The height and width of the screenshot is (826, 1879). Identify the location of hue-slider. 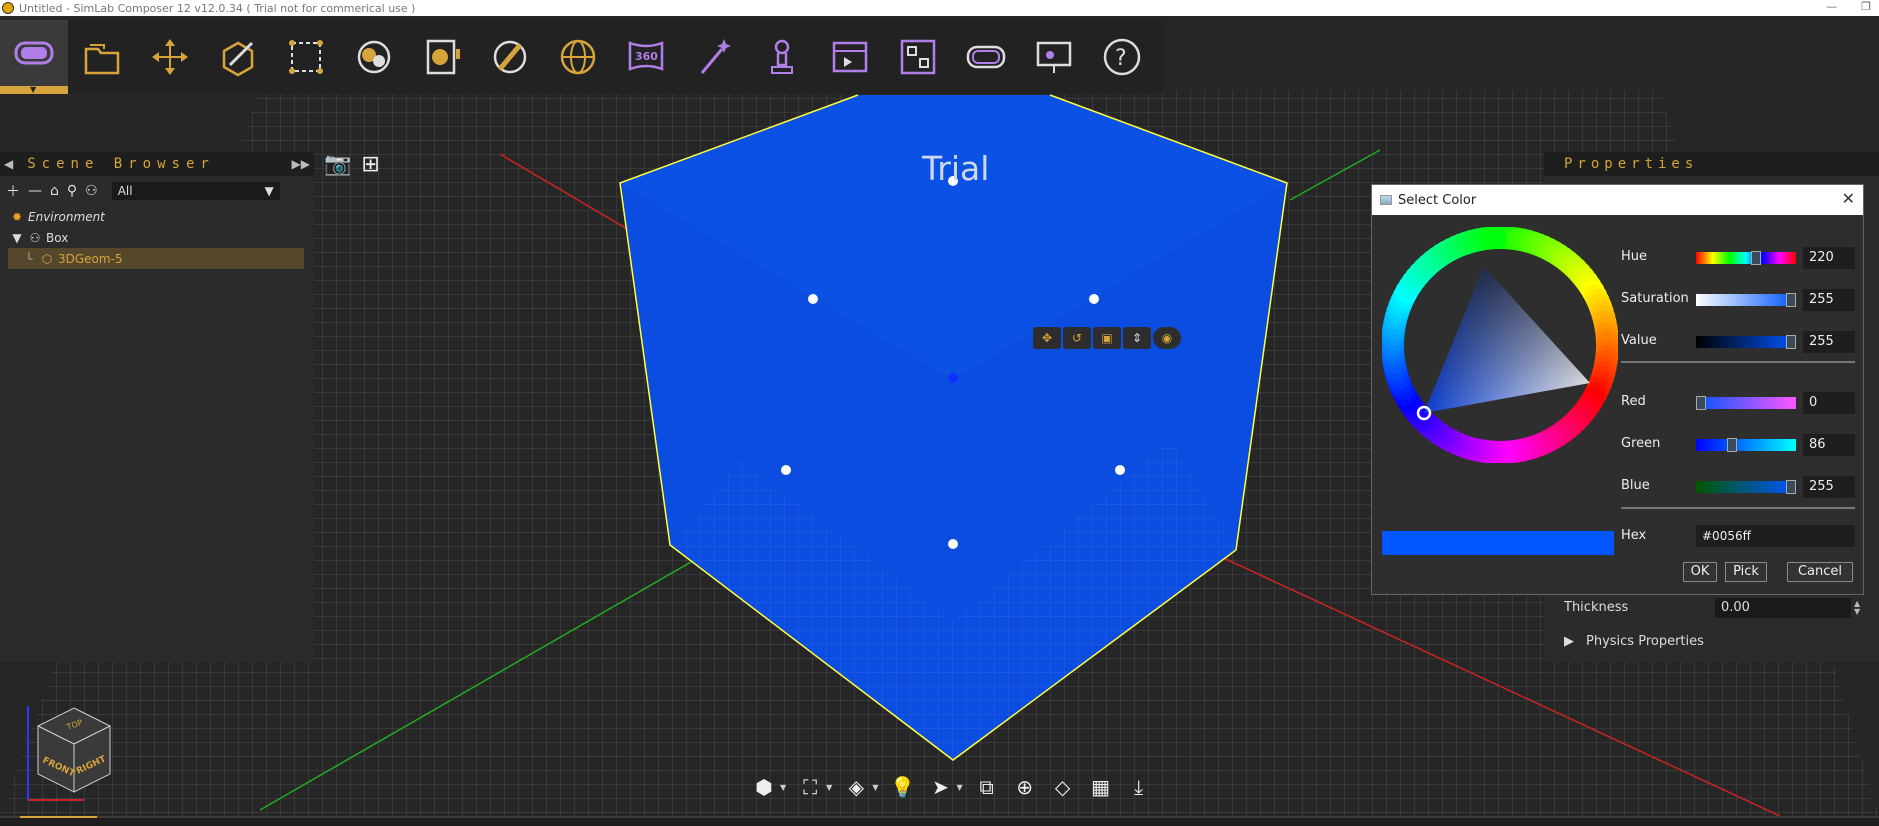
(1746, 258).